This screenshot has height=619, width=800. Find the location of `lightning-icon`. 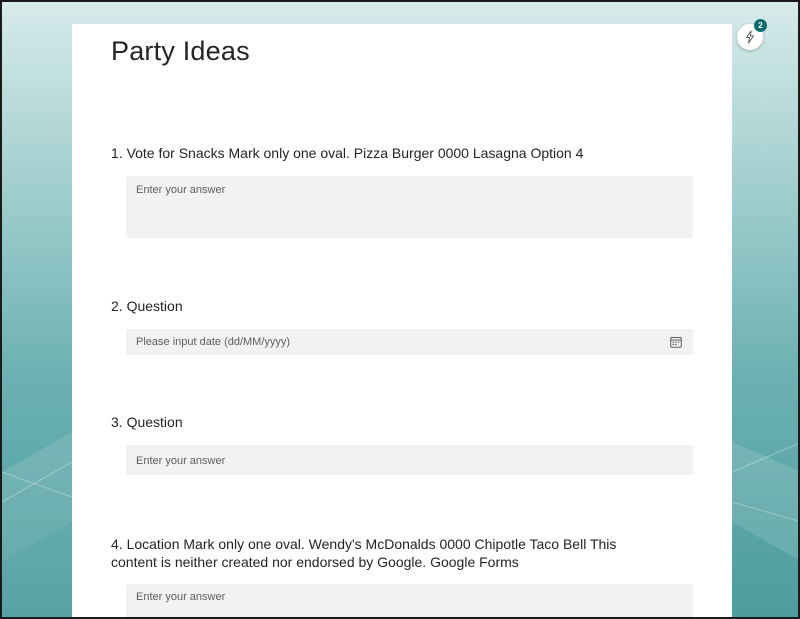

lightning-icon is located at coordinates (750, 37).